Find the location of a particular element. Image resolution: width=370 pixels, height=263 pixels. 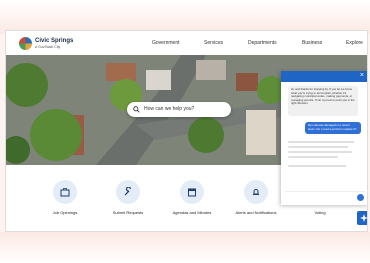

chat-header: × is located at coordinates (324, 76).